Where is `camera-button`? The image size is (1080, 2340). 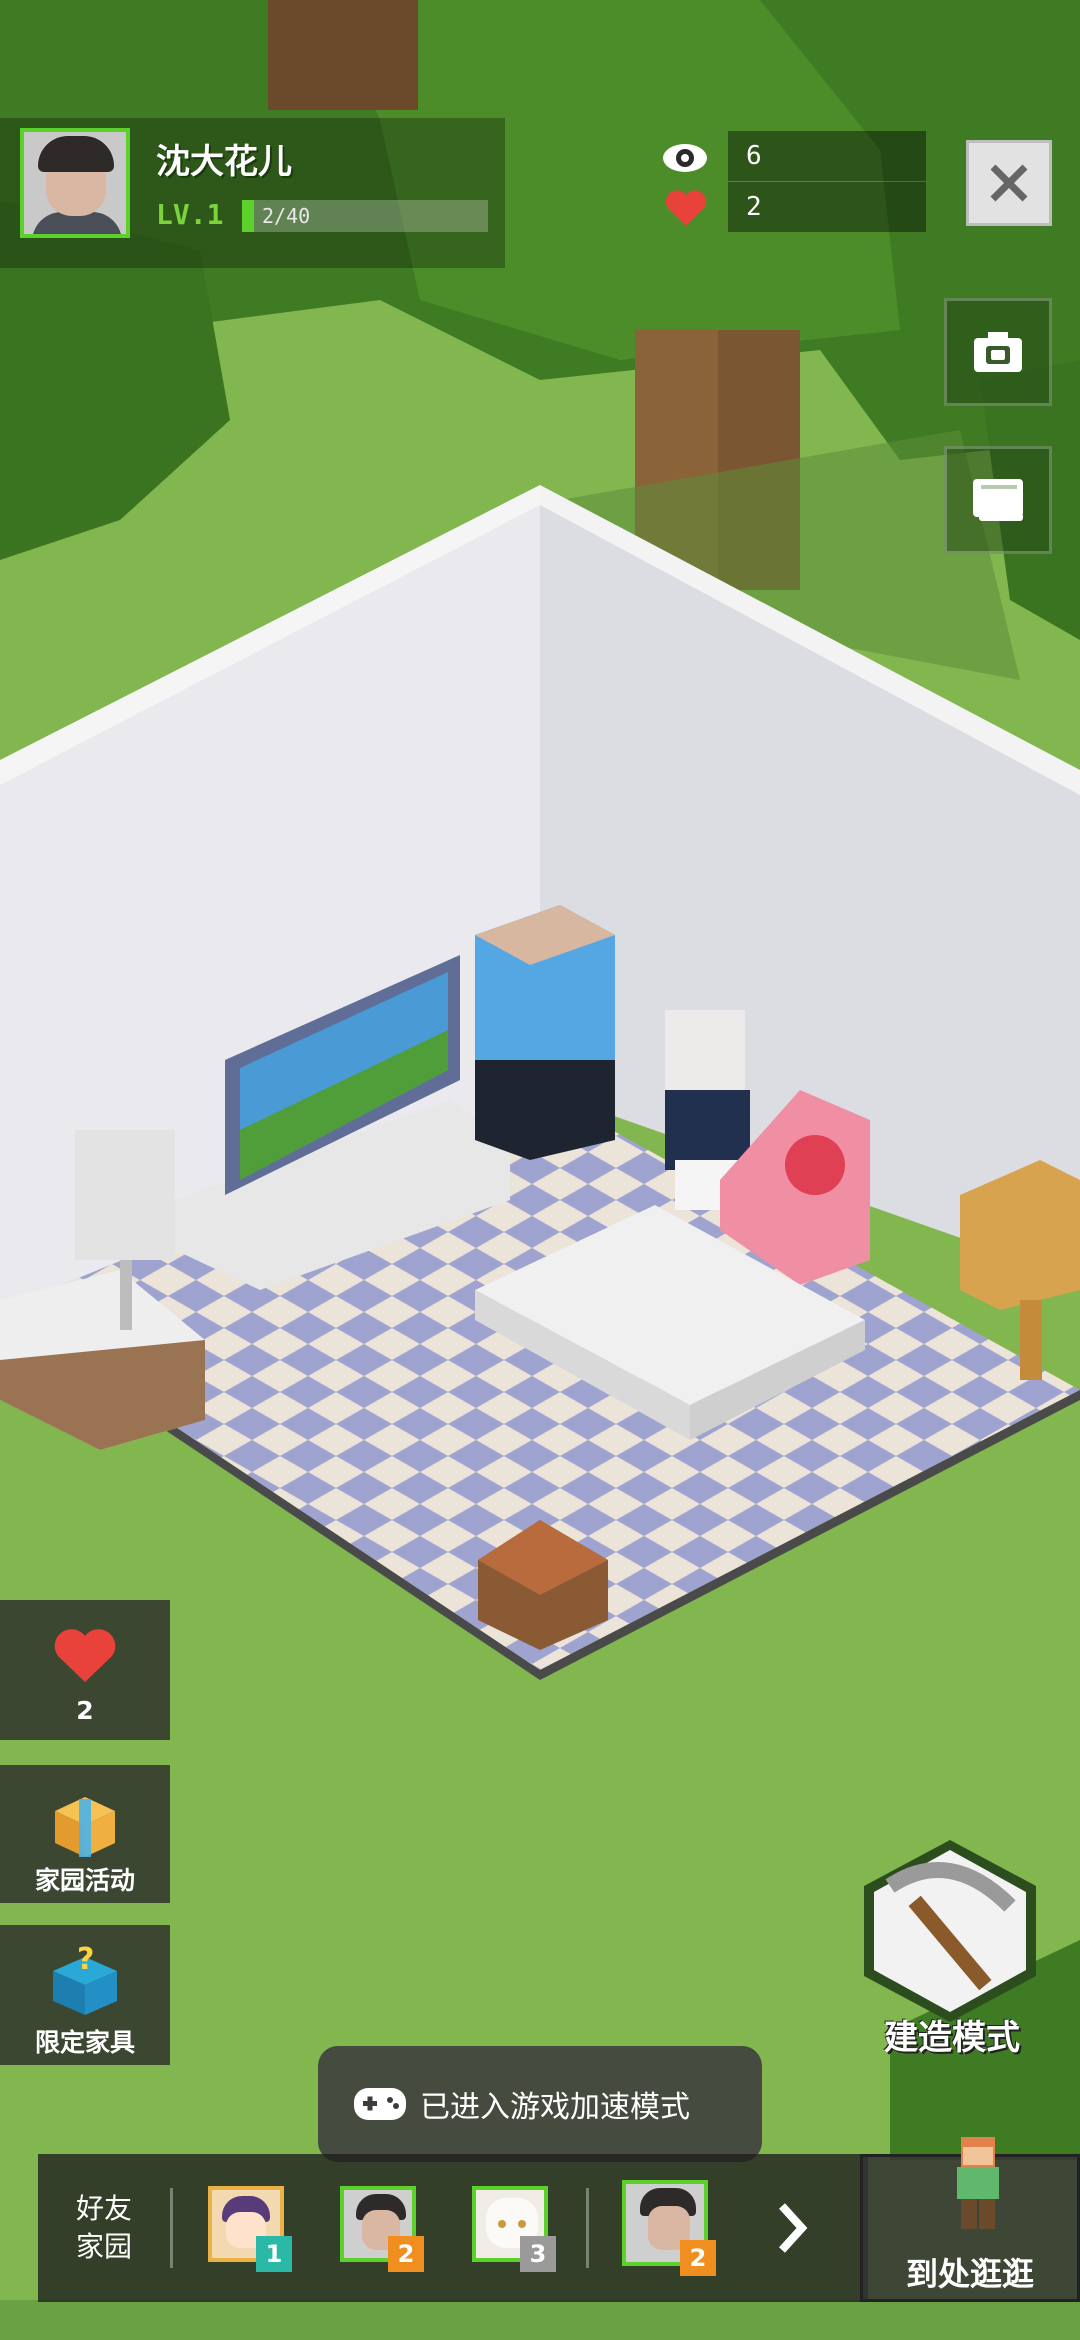 camera-button is located at coordinates (998, 352).